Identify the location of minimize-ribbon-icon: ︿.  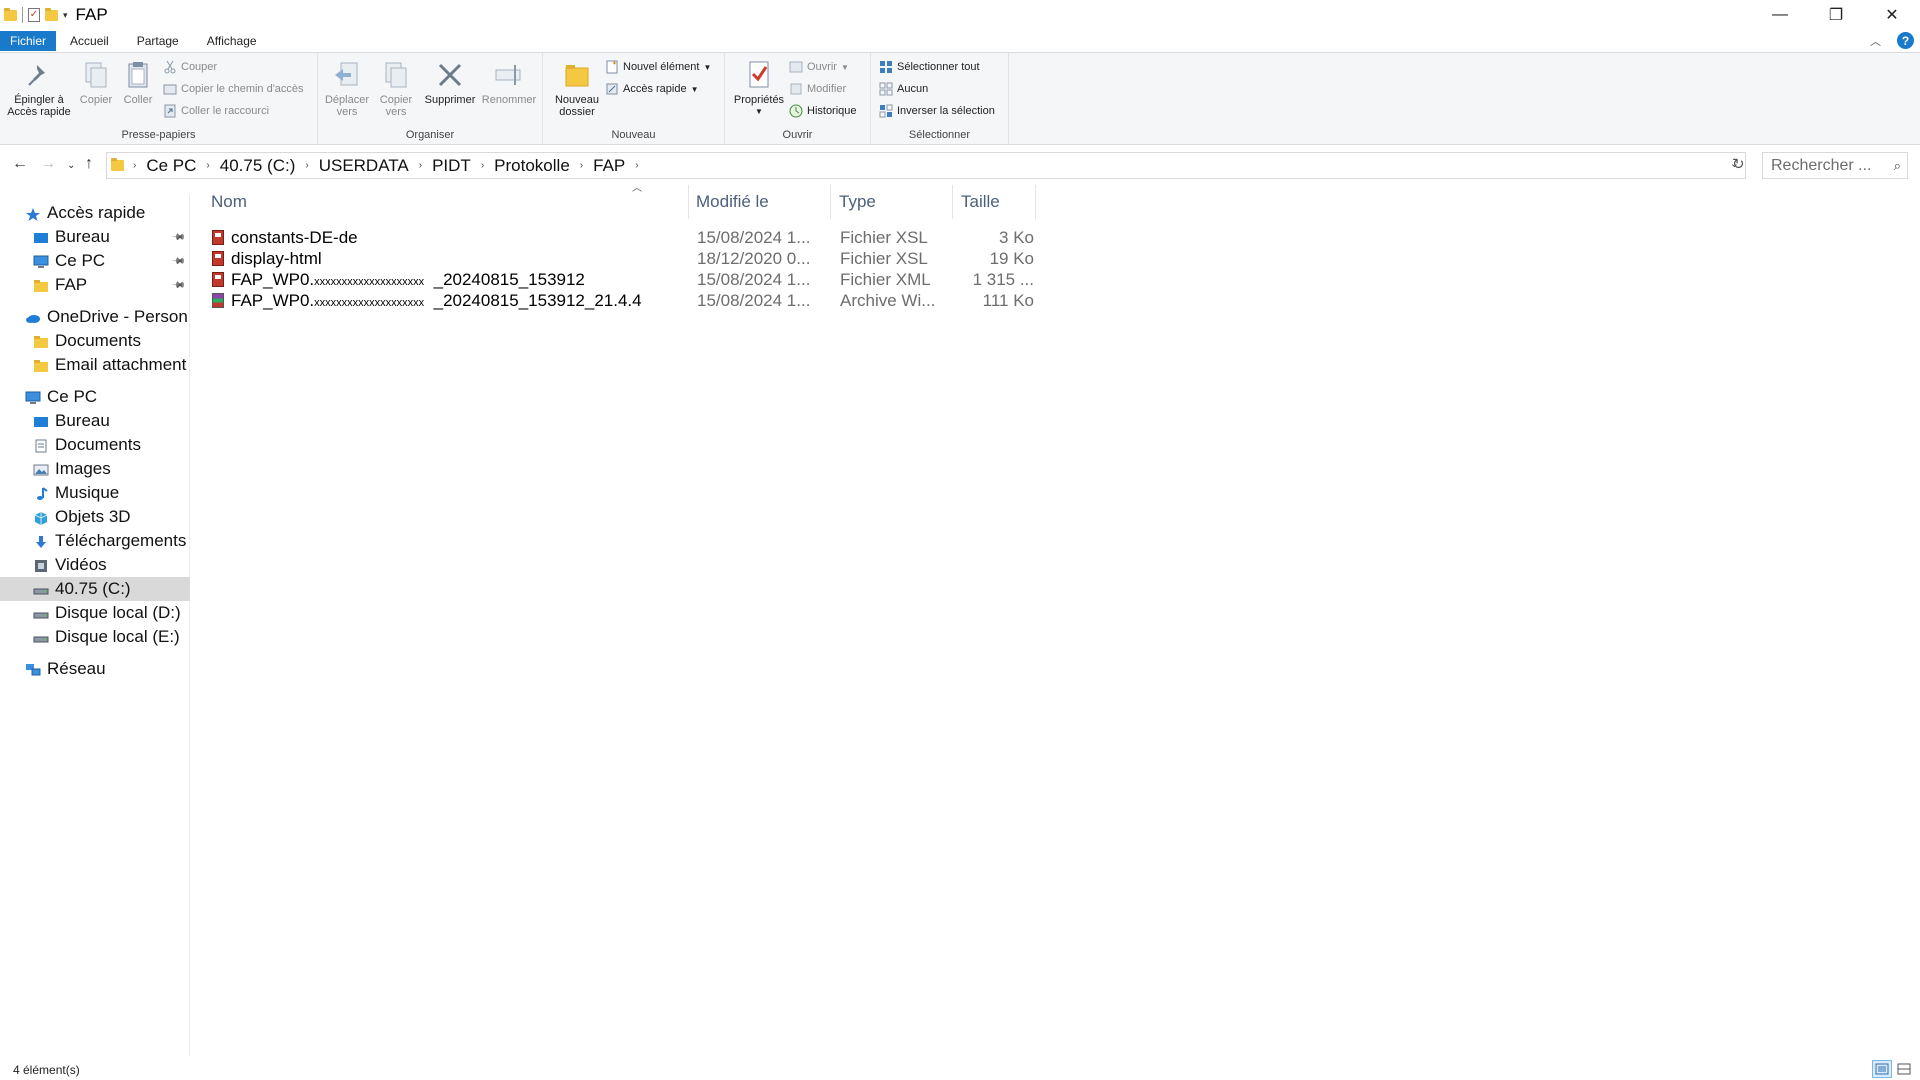
(1875, 41).